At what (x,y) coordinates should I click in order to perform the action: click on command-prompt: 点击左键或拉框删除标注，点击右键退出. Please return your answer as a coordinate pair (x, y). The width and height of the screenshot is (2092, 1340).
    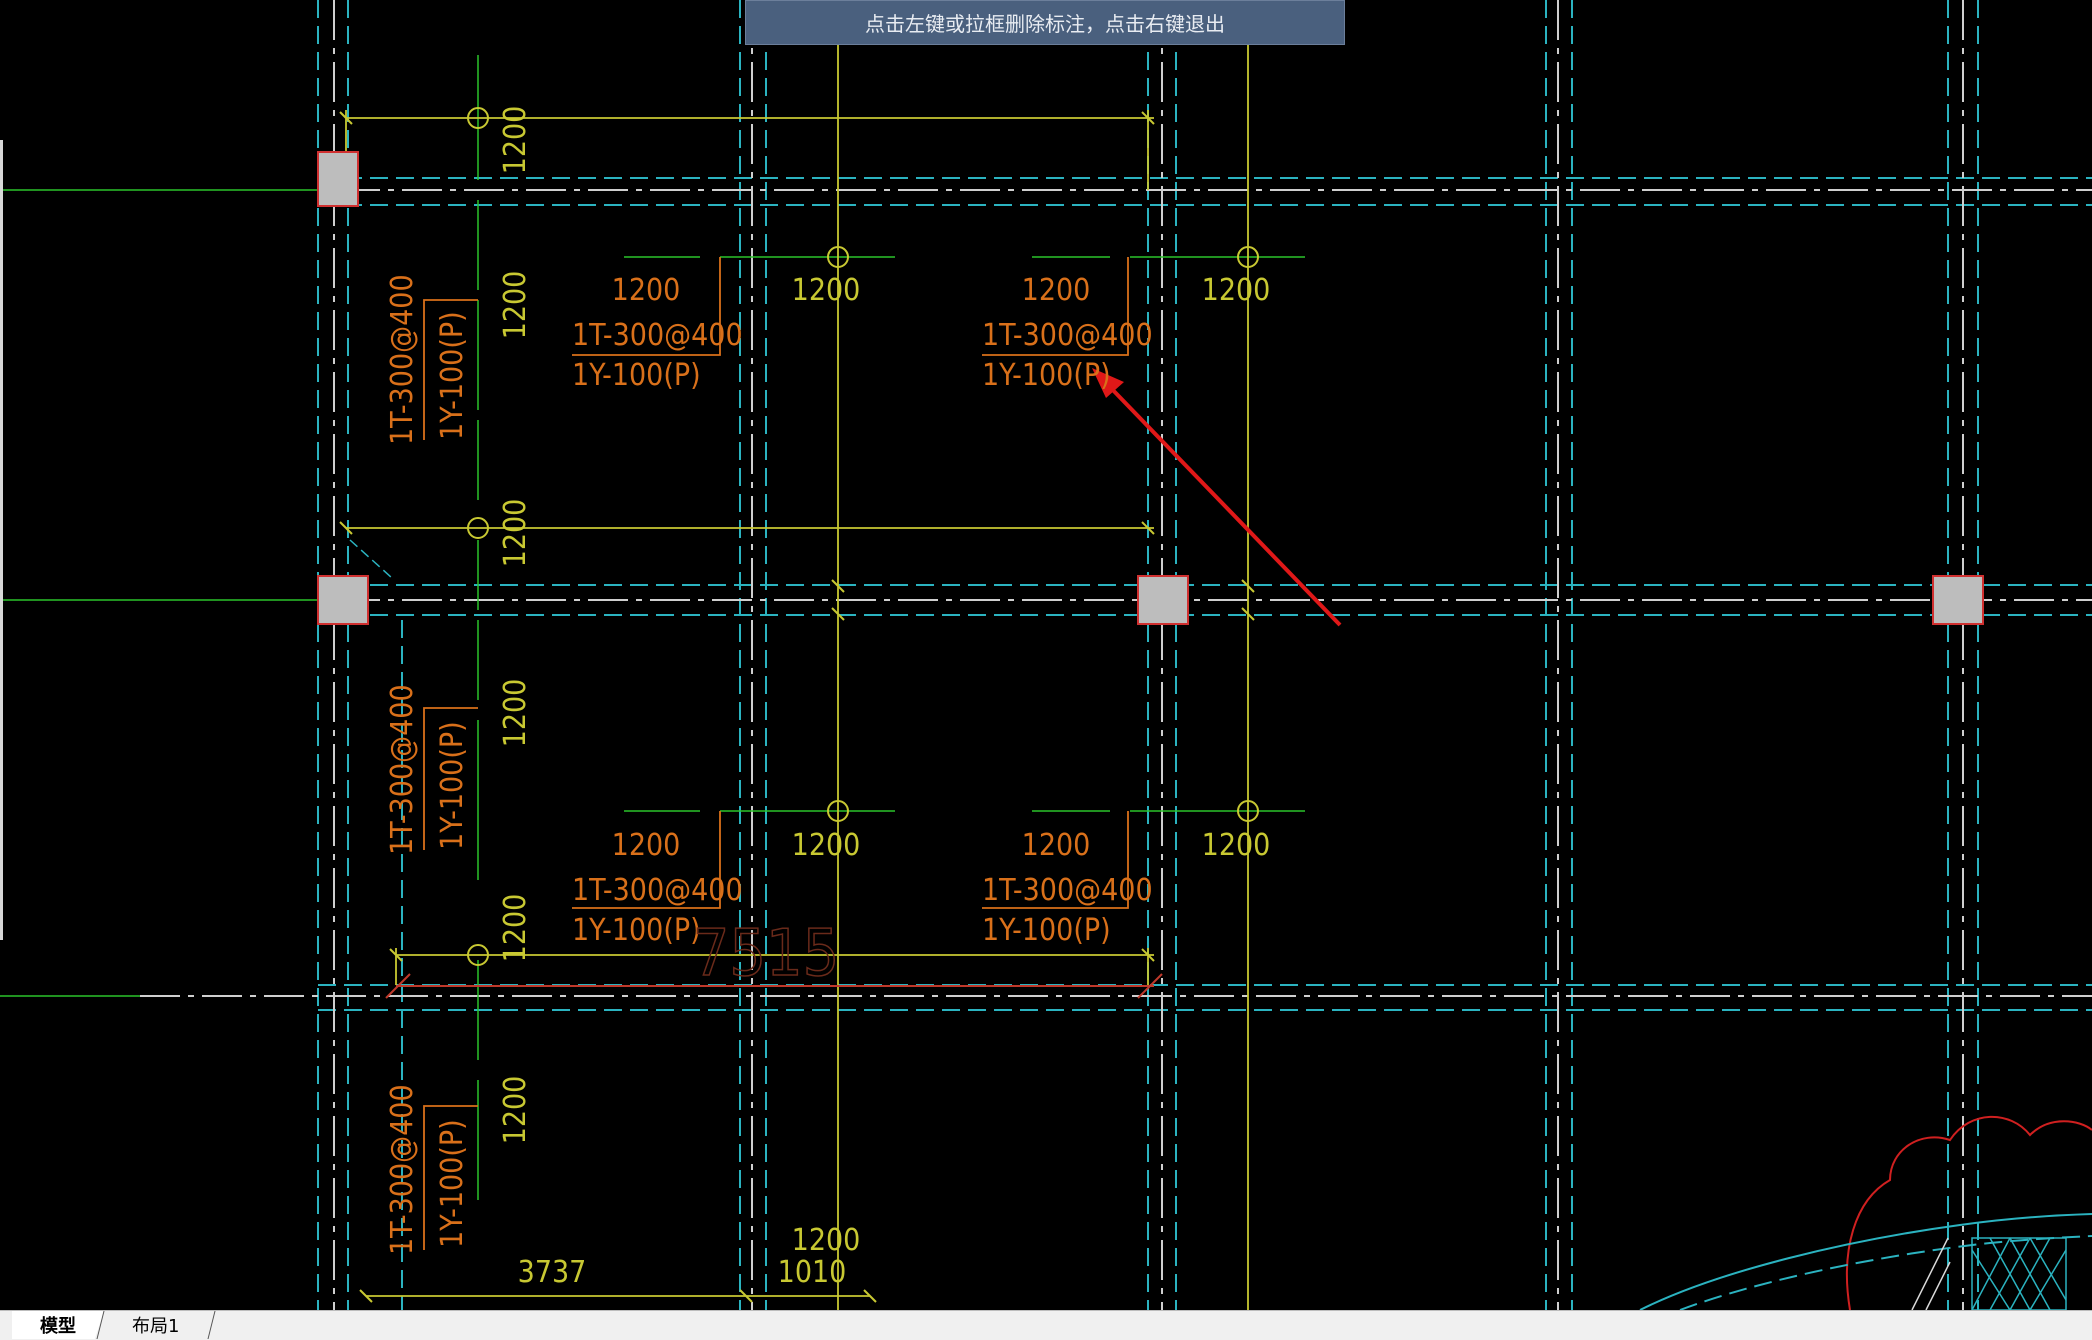
    Looking at the image, I should click on (1045, 22).